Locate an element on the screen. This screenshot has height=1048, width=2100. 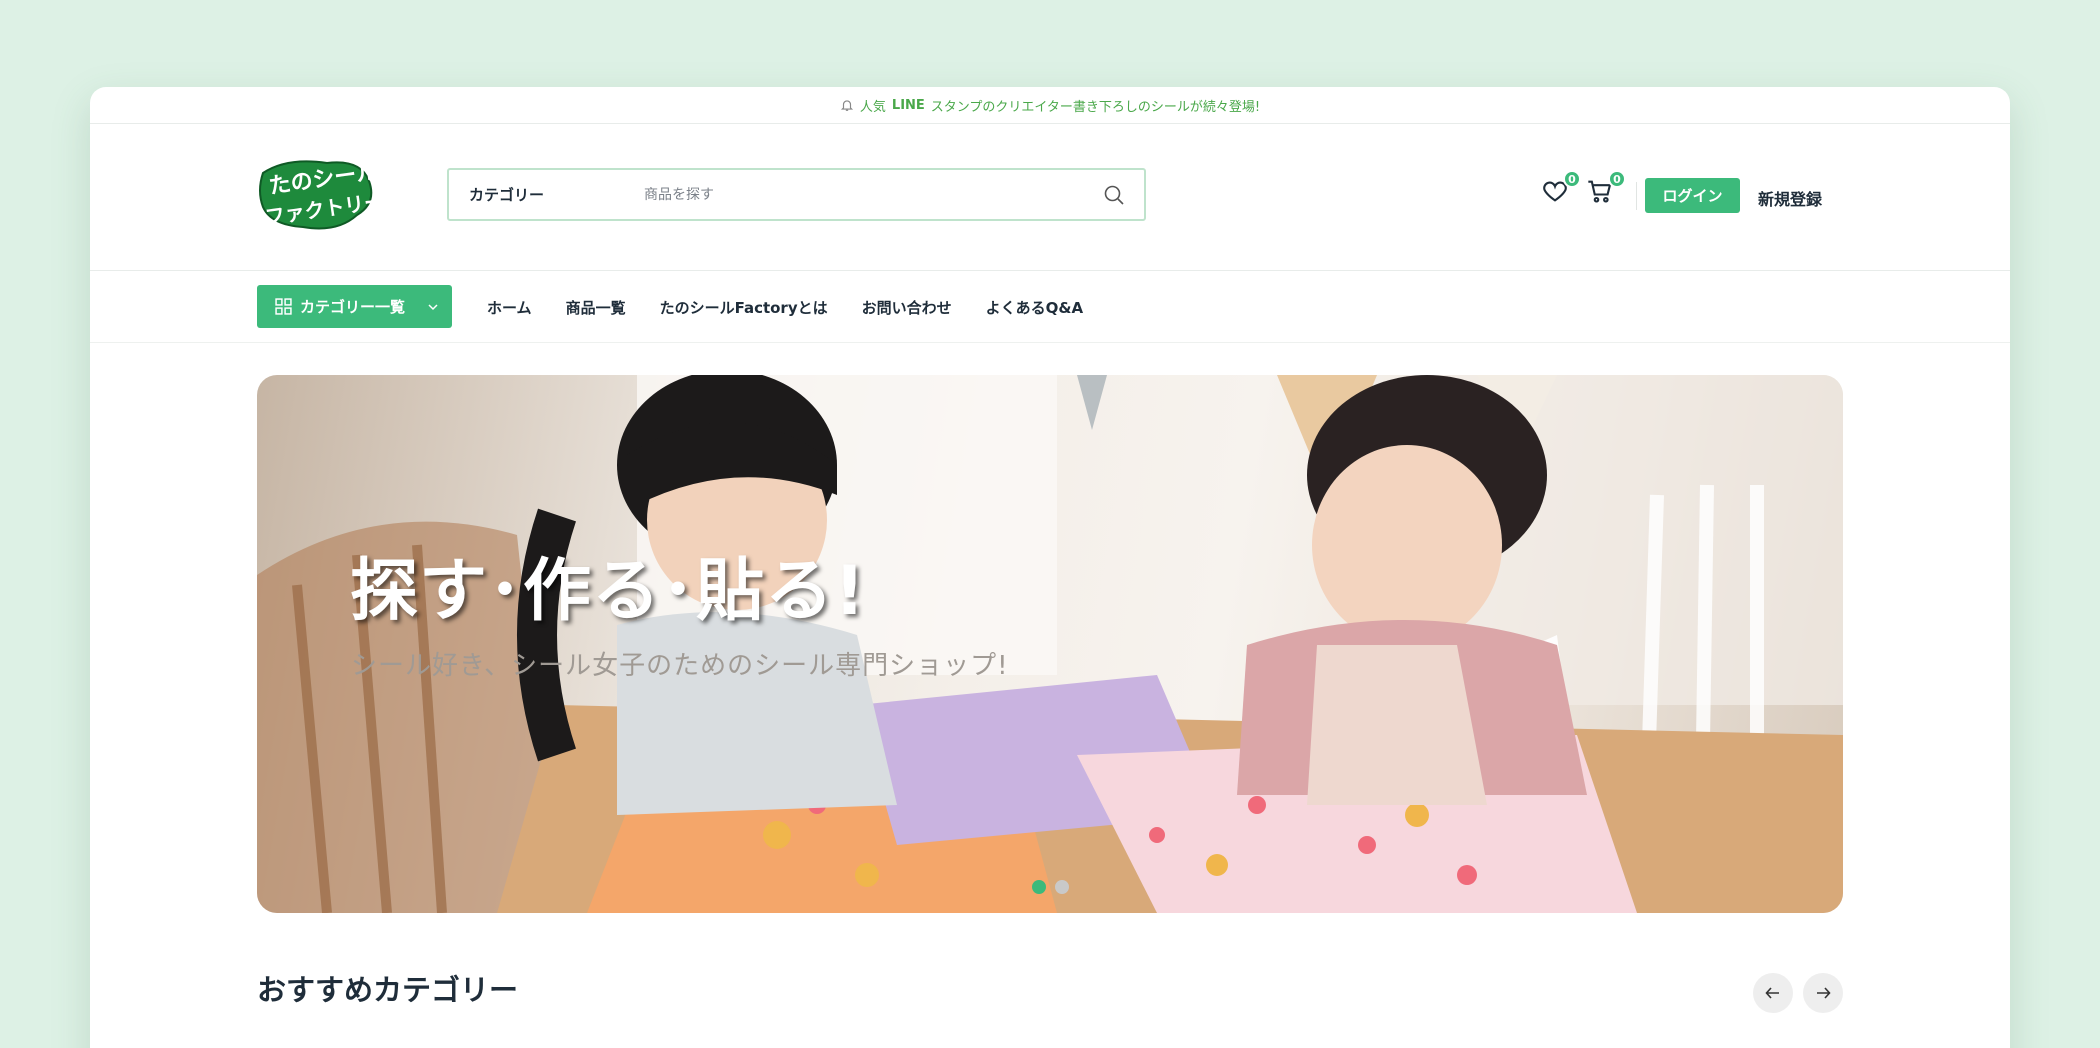
nav-links: ホーム 商品一覧 たのシールFactoryとは お問い合わせ よくあるQ&A is located at coordinates (785, 307).